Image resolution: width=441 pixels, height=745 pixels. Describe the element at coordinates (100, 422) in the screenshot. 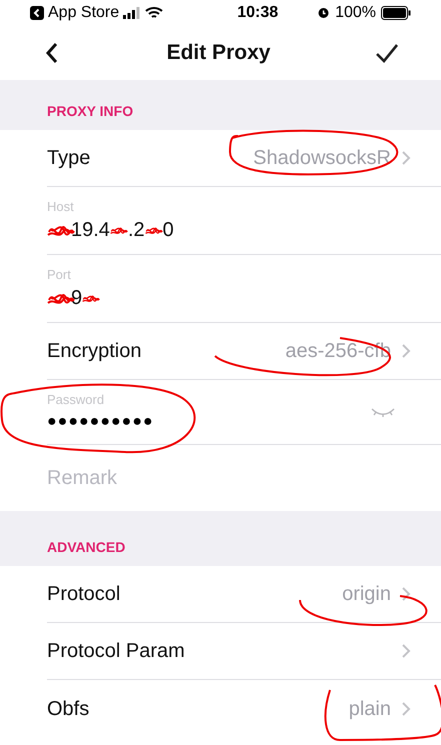

I see `password-field: ●●●●●●●●●●` at that location.